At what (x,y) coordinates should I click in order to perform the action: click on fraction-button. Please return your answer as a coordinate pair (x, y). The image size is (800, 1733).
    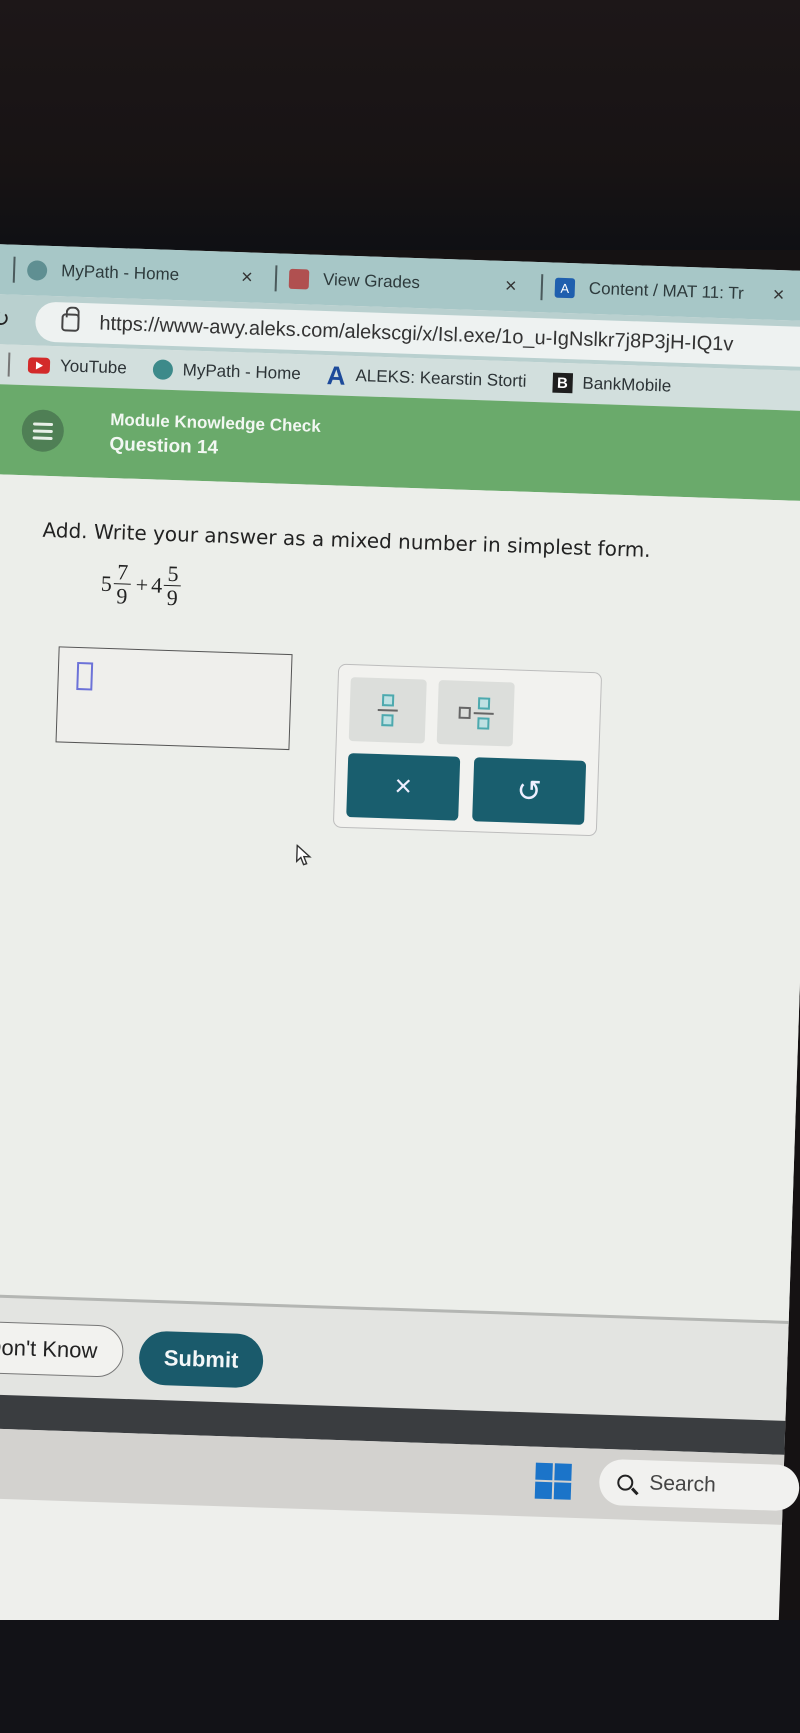
    Looking at the image, I should click on (387, 710).